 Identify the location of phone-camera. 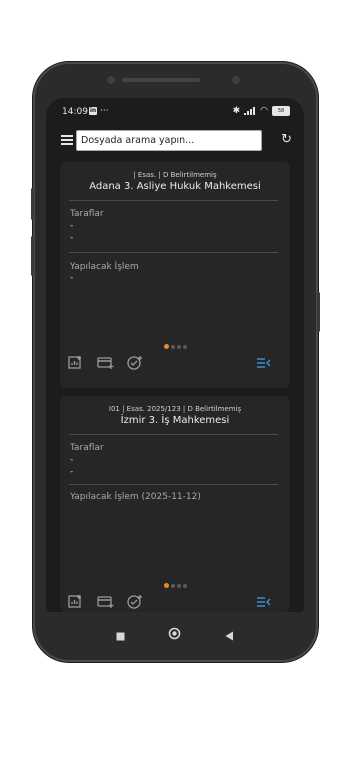
(111, 80).